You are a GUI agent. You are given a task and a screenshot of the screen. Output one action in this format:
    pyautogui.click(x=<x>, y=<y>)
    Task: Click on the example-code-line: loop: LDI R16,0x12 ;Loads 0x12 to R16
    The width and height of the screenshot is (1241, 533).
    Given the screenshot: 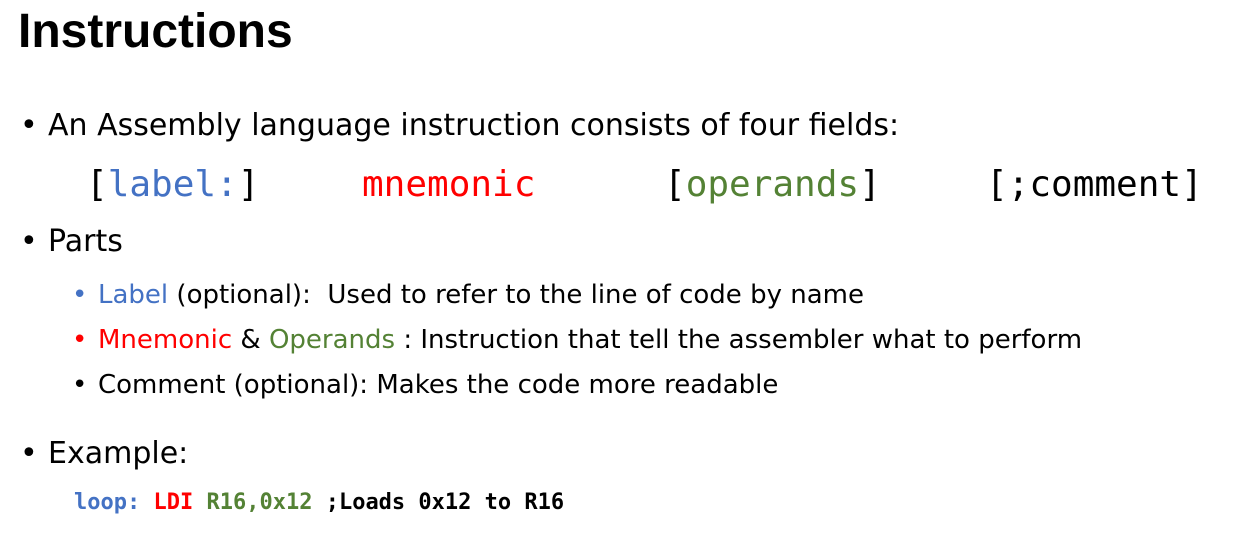 What is the action you would take?
    pyautogui.click(x=319, y=503)
    